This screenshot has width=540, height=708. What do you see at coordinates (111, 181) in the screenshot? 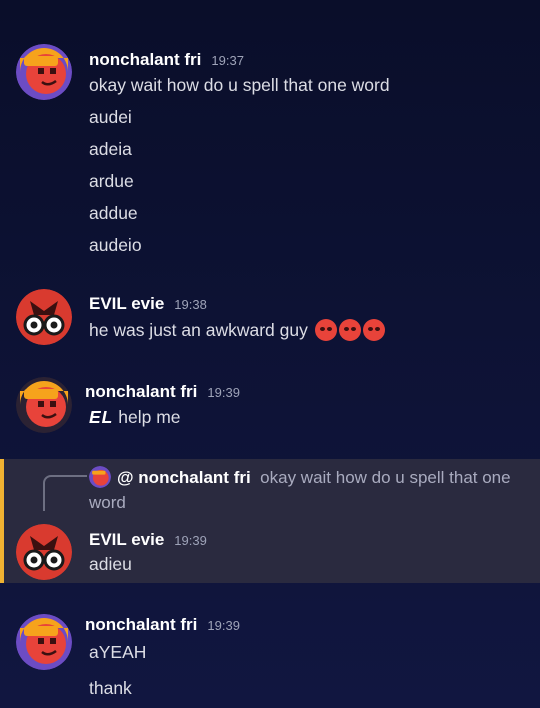
I see `message-text: ardue` at bounding box center [111, 181].